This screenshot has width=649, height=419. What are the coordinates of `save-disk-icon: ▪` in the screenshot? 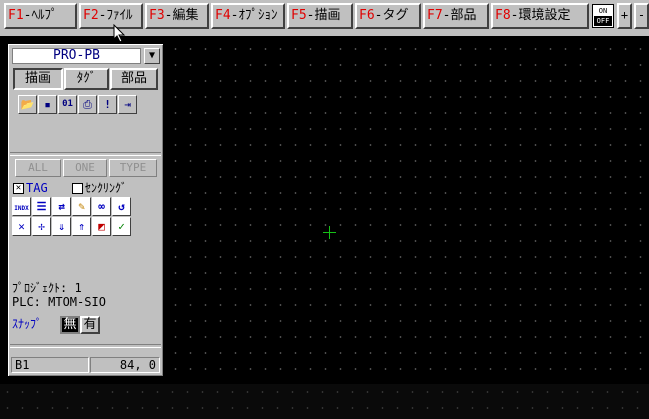 It's located at (47, 104).